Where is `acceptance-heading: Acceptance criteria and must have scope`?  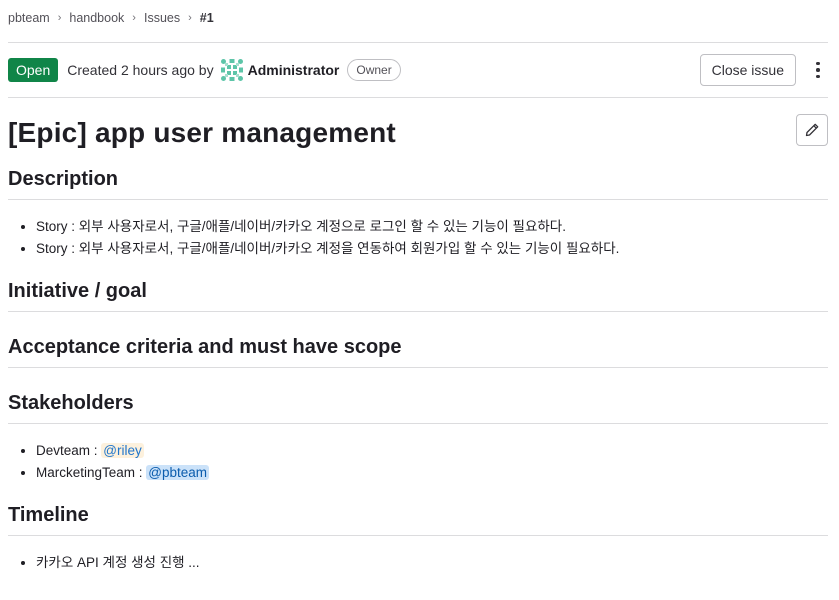 acceptance-heading: Acceptance criteria and must have scope is located at coordinates (418, 352).